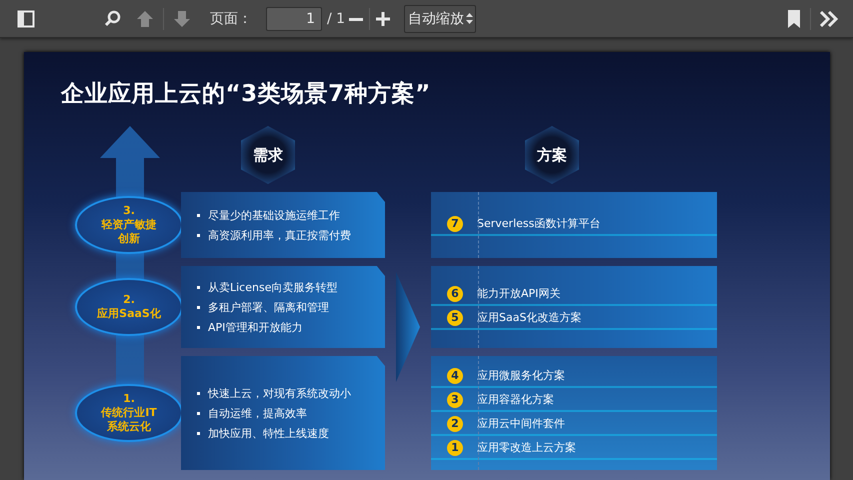 The height and width of the screenshot is (480, 853). Describe the element at coordinates (246, 94) in the screenshot. I see `slide-title: 企业应用上云的“3类场景7种方案”` at that location.